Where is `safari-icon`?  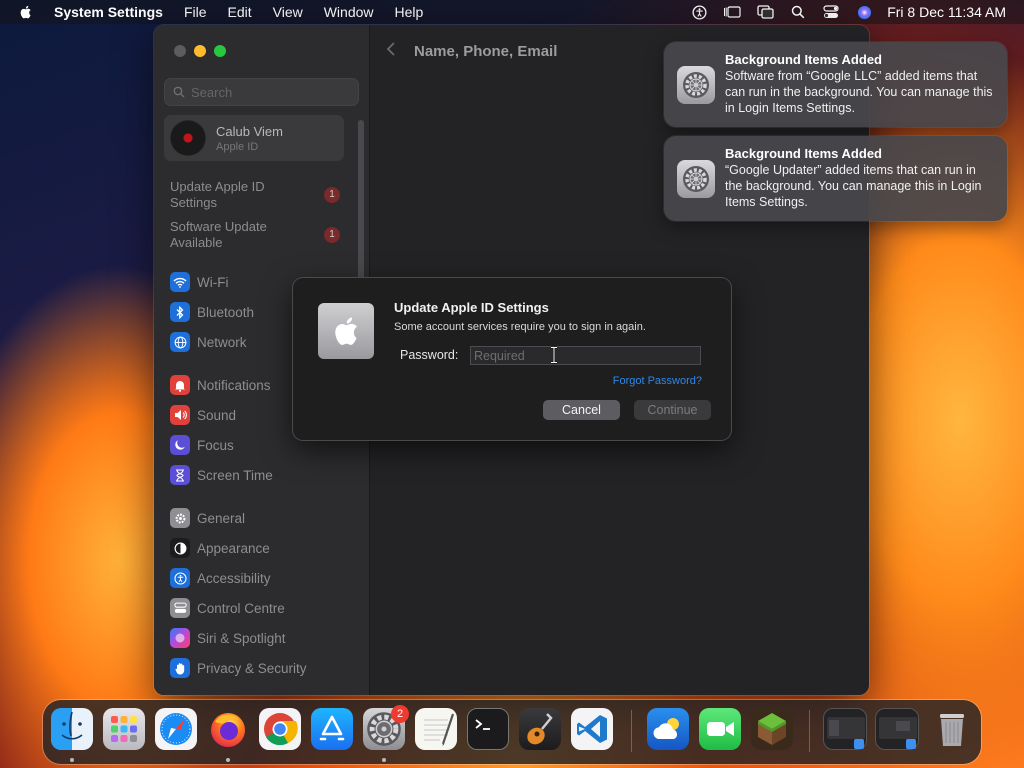 safari-icon is located at coordinates (176, 729).